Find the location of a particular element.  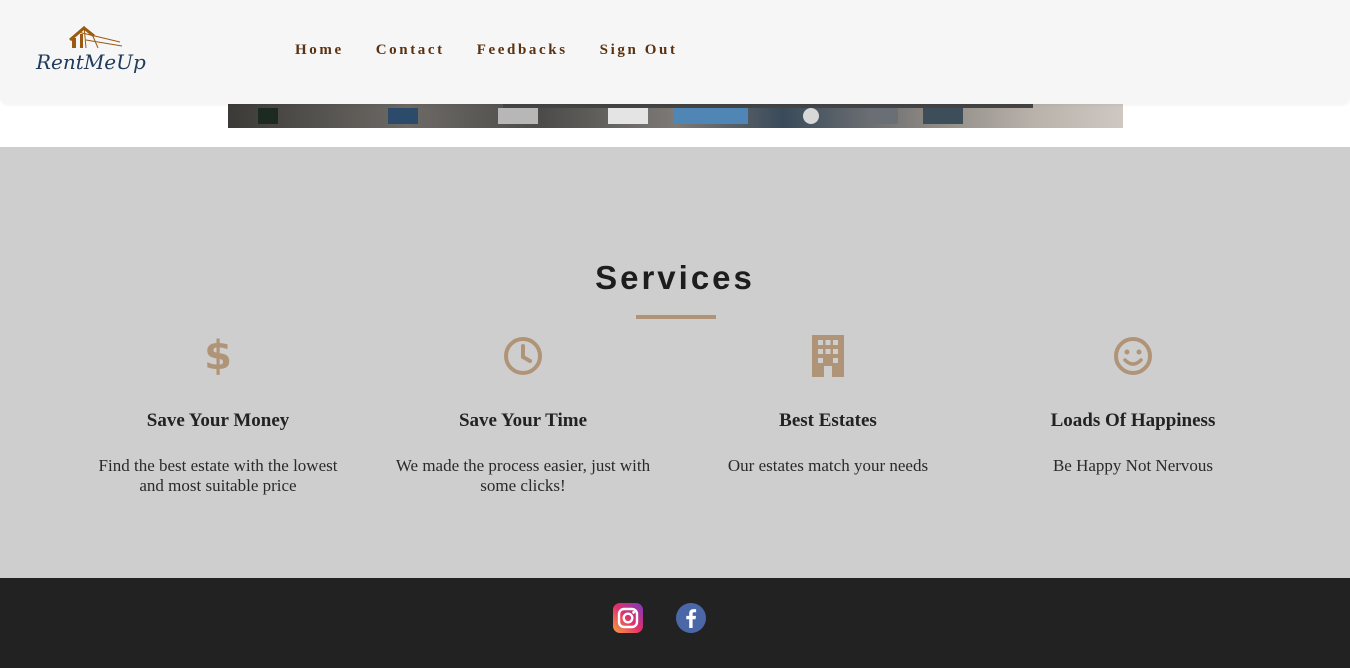

nav-feedbacks-link: Feedbacks is located at coordinates (522, 50).